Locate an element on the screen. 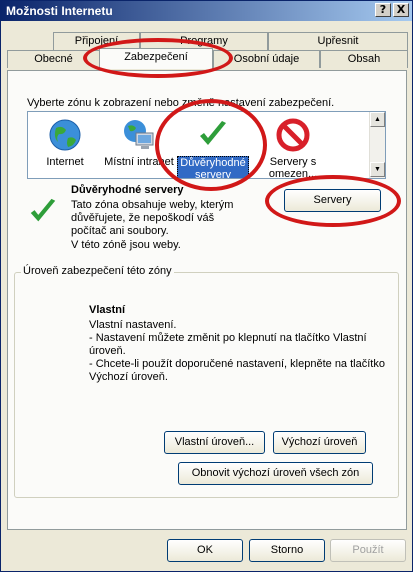 The width and height of the screenshot is (413, 572). ok-button-label: OK is located at coordinates (205, 550).